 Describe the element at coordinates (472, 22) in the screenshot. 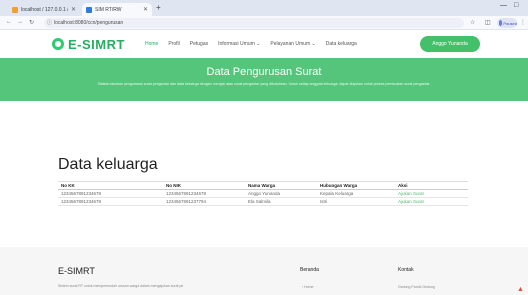

I see `bookmark-star-icon: ☆` at that location.